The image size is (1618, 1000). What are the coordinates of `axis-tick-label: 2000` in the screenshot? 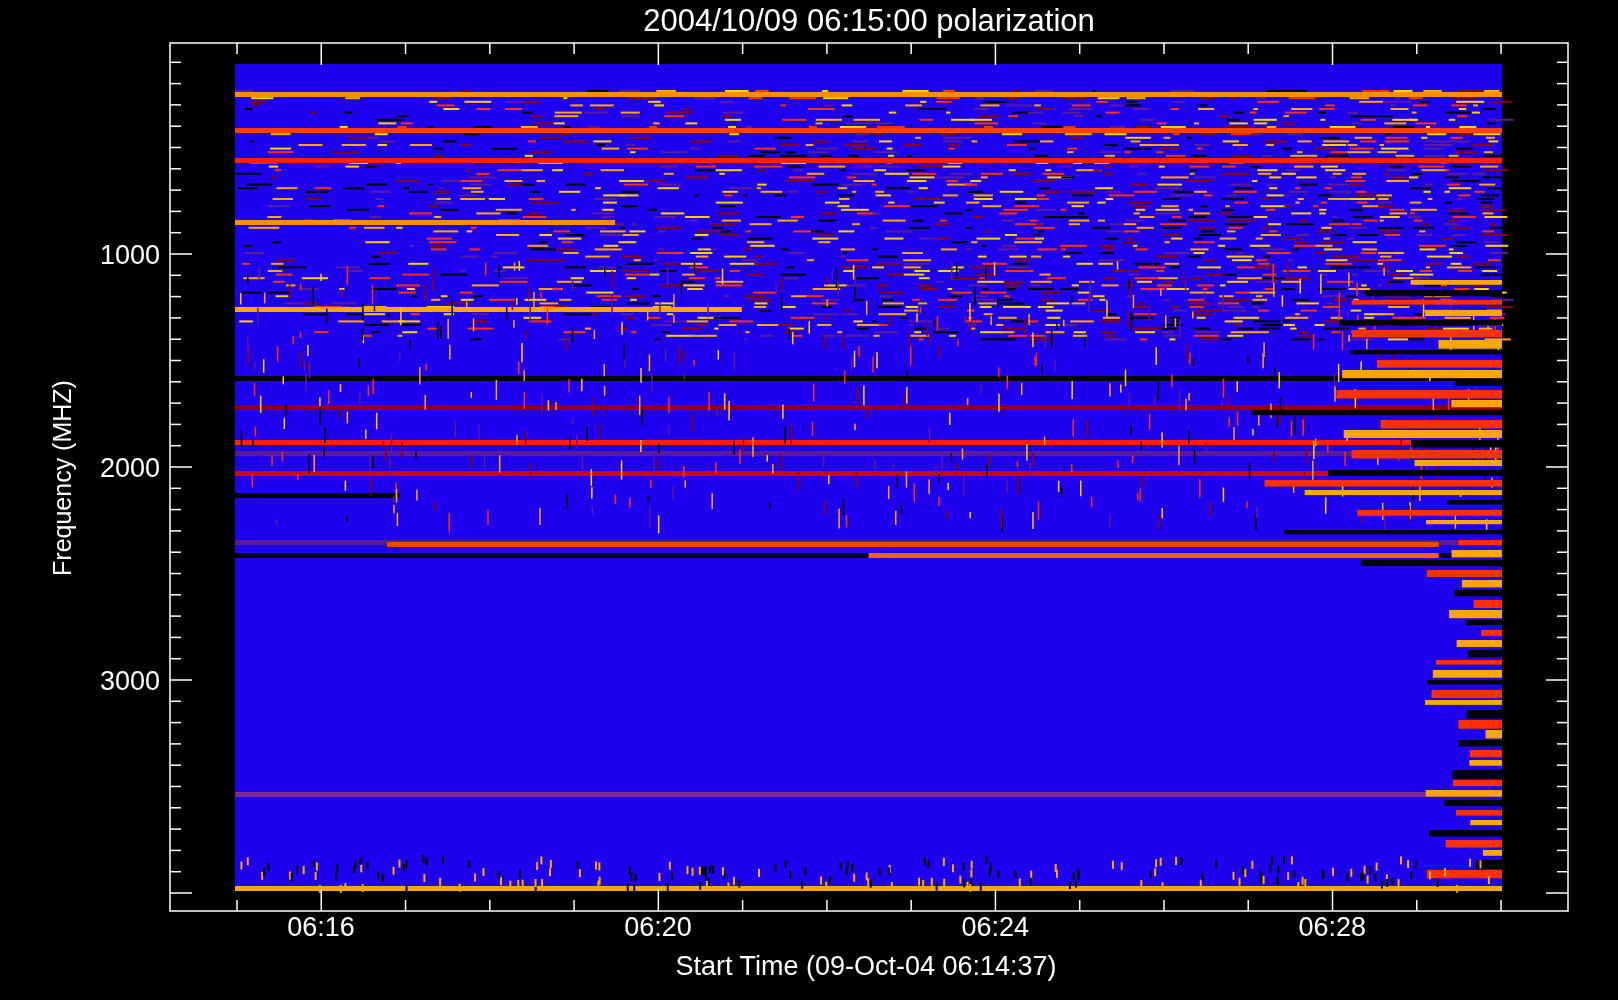 It's located at (129, 468).